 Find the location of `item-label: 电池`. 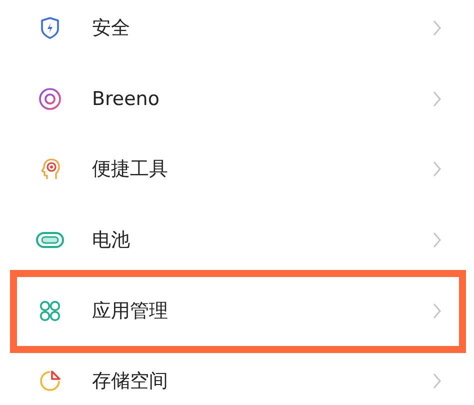

item-label: 电池 is located at coordinates (111, 240).